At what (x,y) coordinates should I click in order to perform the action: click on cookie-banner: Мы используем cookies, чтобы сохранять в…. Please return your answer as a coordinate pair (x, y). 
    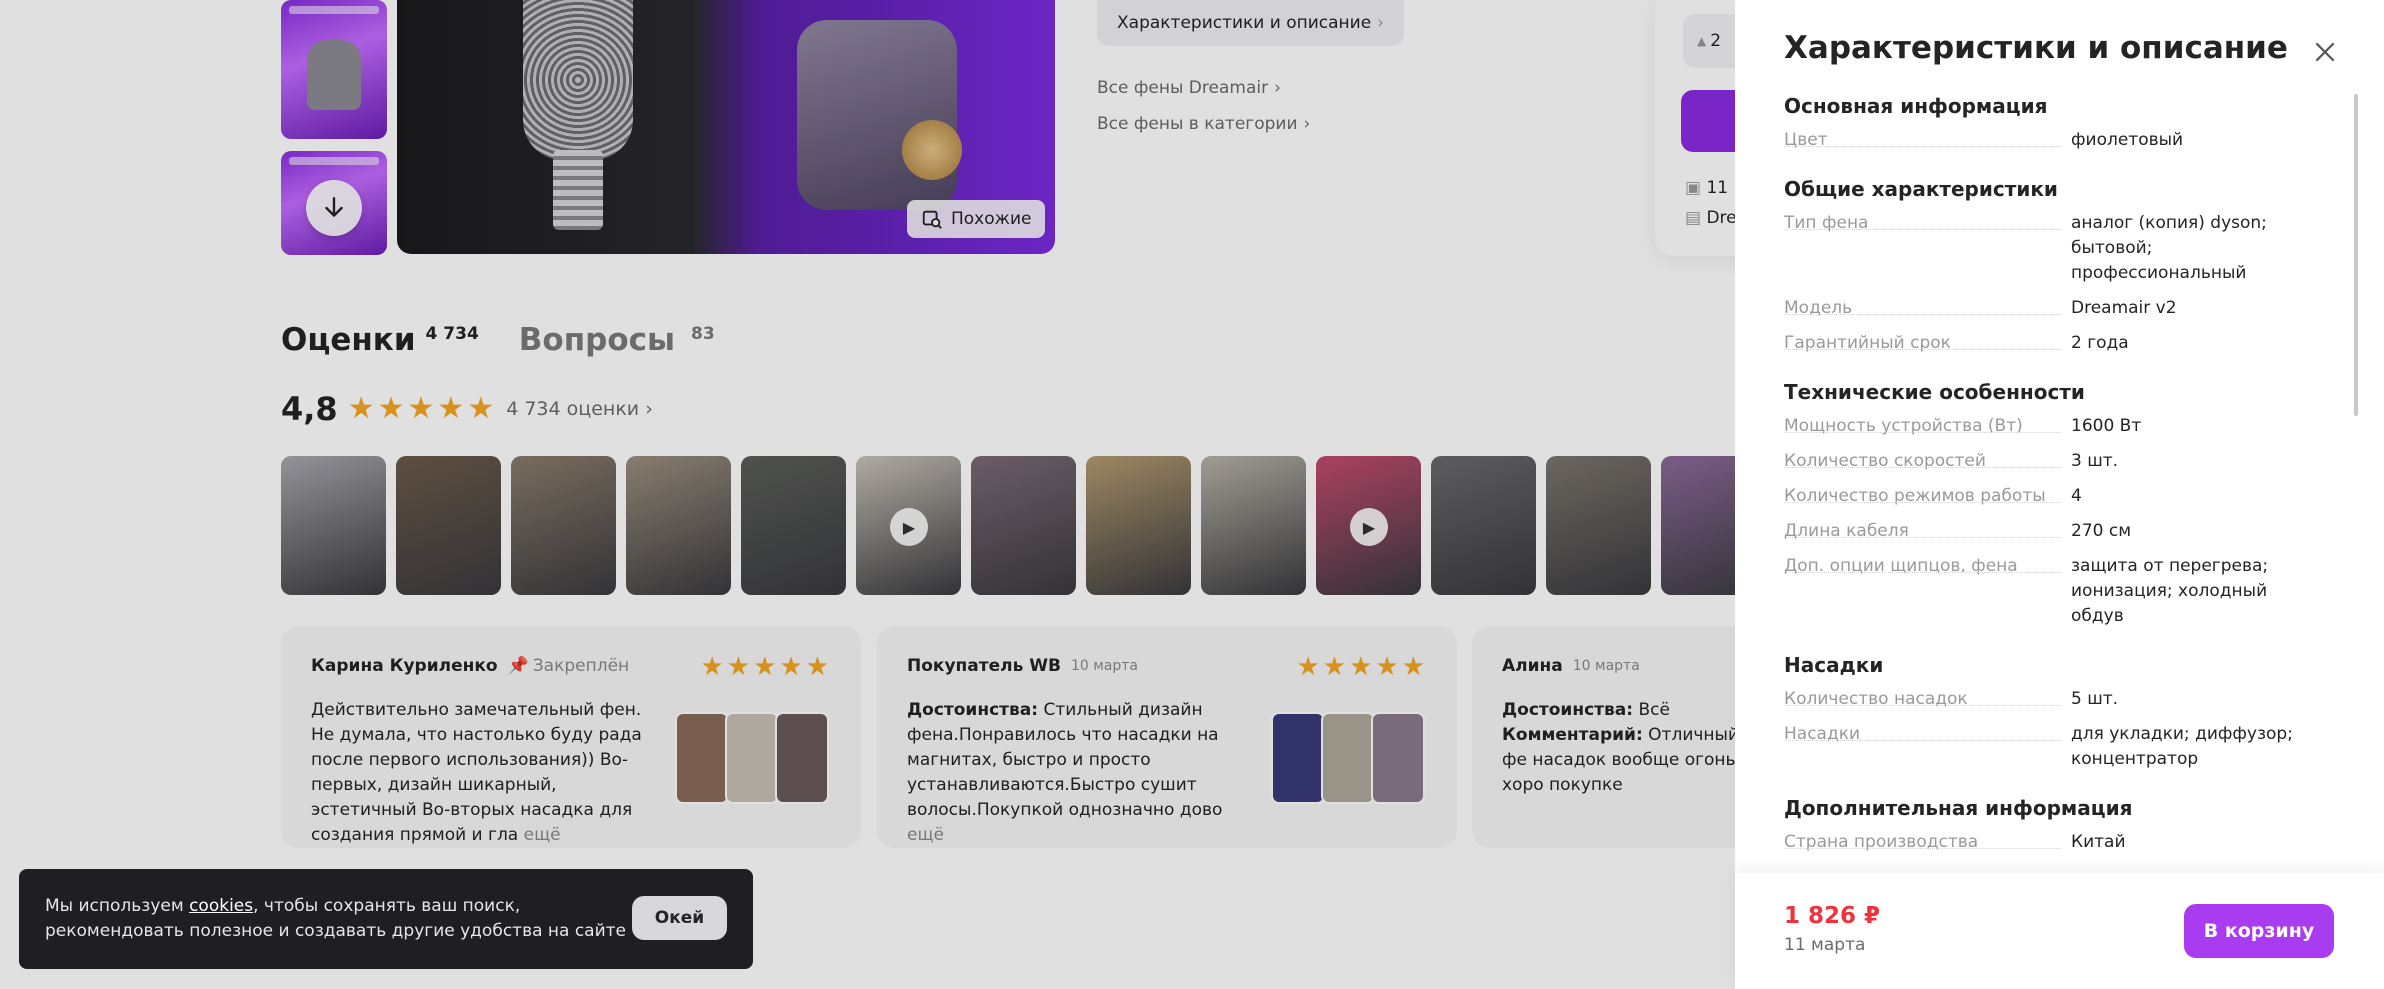
    Looking at the image, I should click on (386, 919).